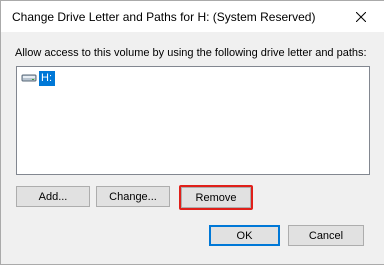  What do you see at coordinates (326, 235) in the screenshot?
I see `cancel-button: Cancel` at bounding box center [326, 235].